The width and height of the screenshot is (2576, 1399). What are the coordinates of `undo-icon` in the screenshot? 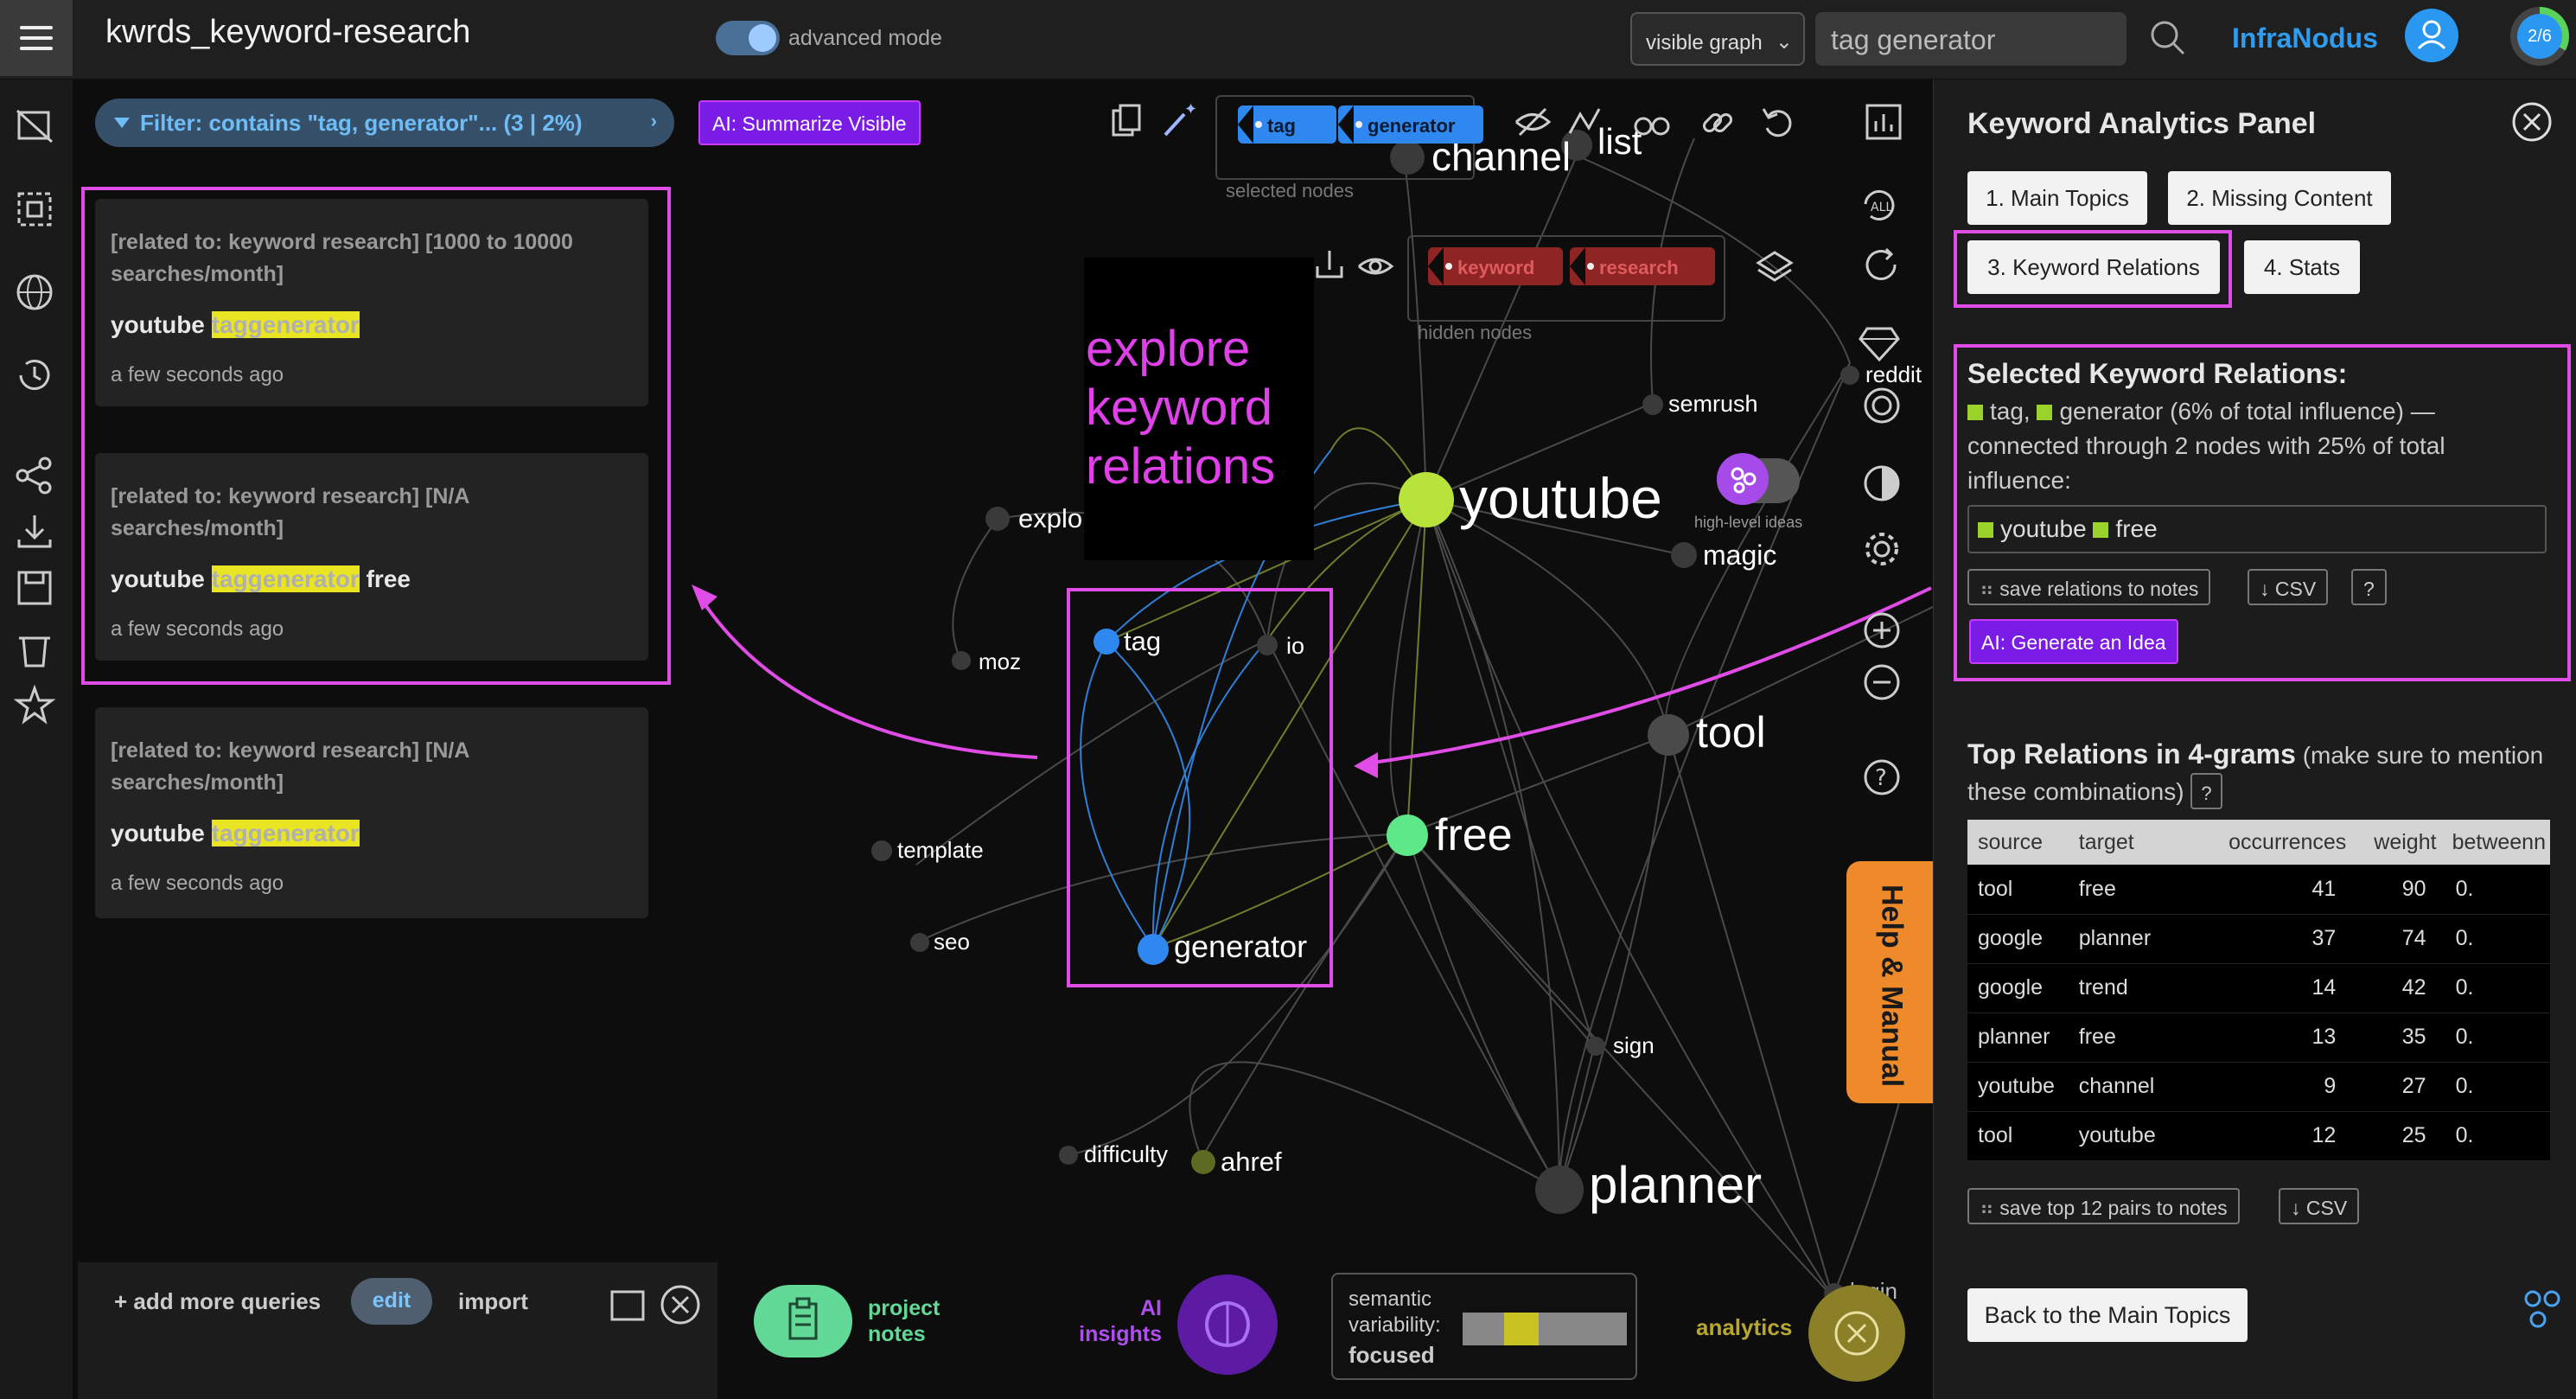 It's located at (1778, 122).